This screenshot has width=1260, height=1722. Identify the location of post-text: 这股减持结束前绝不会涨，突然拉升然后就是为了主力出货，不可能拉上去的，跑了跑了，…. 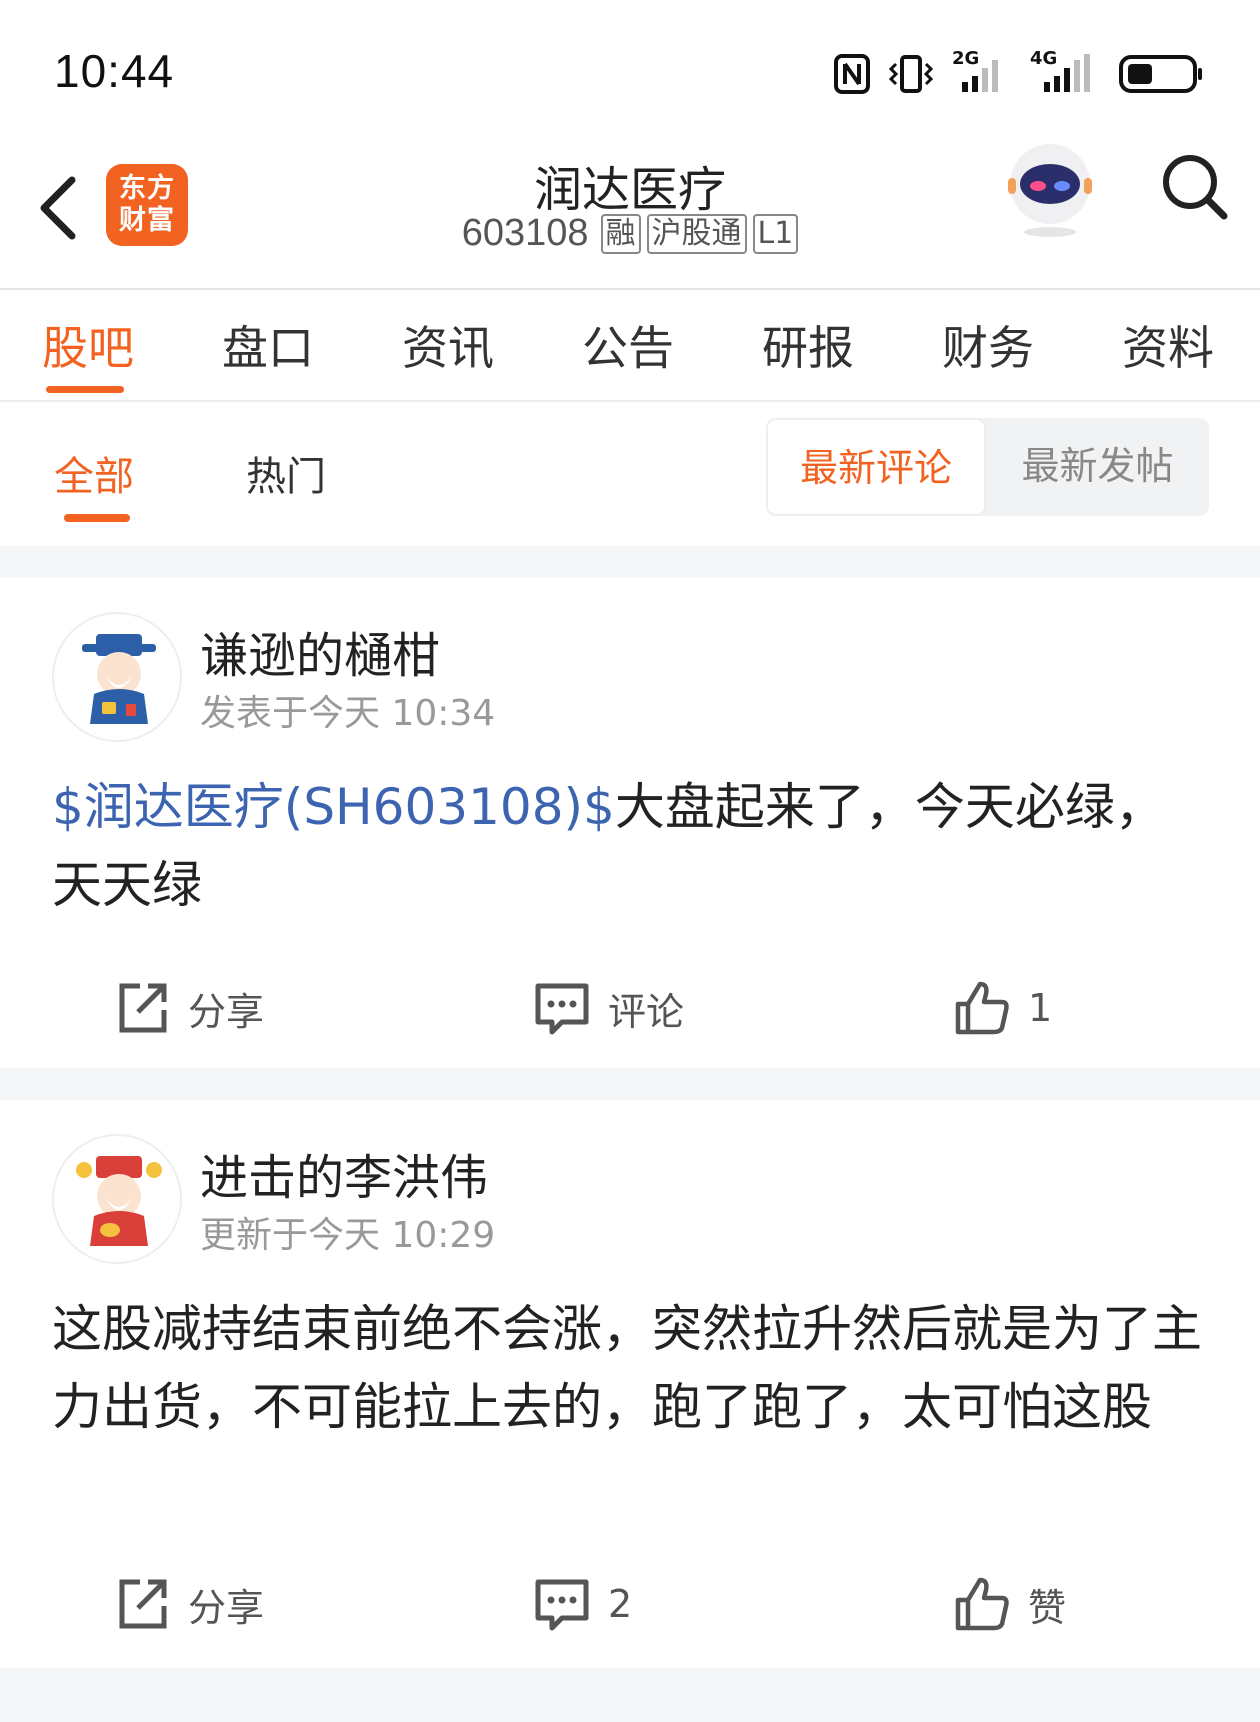
(627, 1368).